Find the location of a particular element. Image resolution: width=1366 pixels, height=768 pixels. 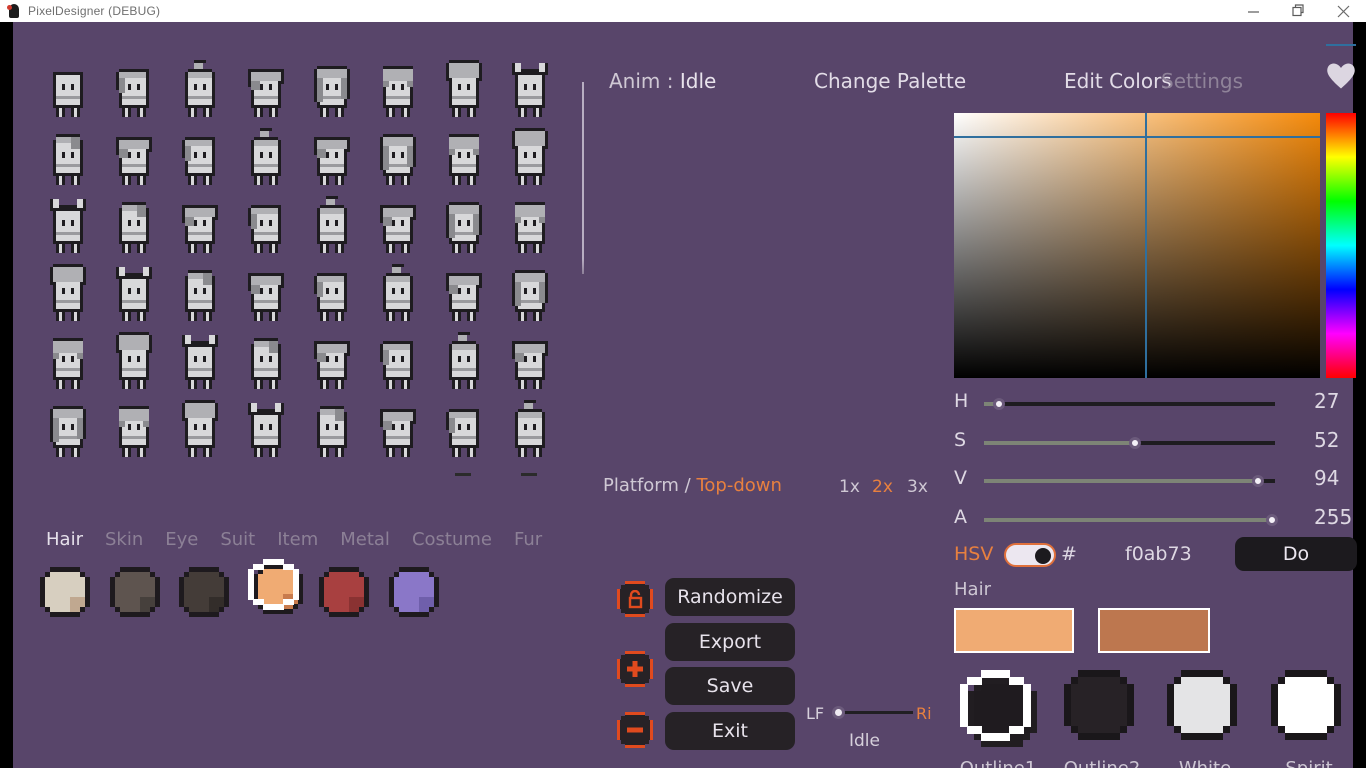

hue-strip is located at coordinates (1341, 245).